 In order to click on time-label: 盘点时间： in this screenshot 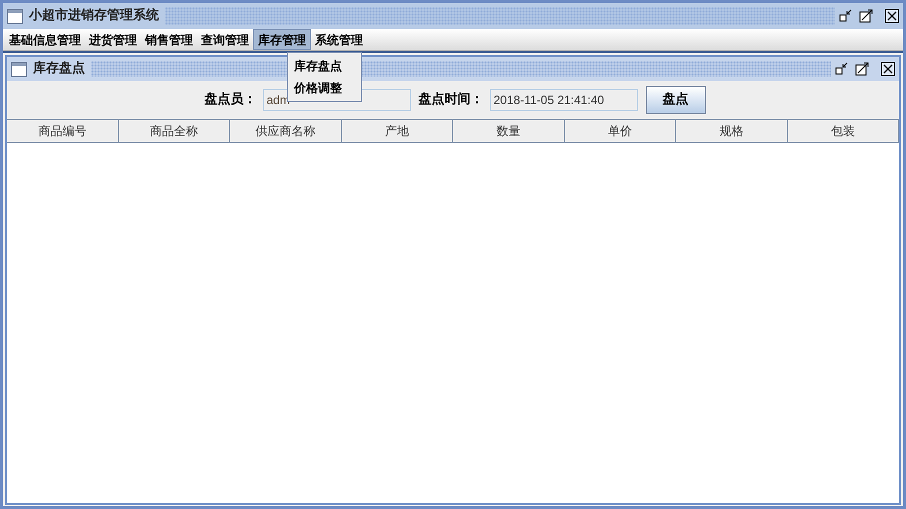, I will do `click(451, 100)`.